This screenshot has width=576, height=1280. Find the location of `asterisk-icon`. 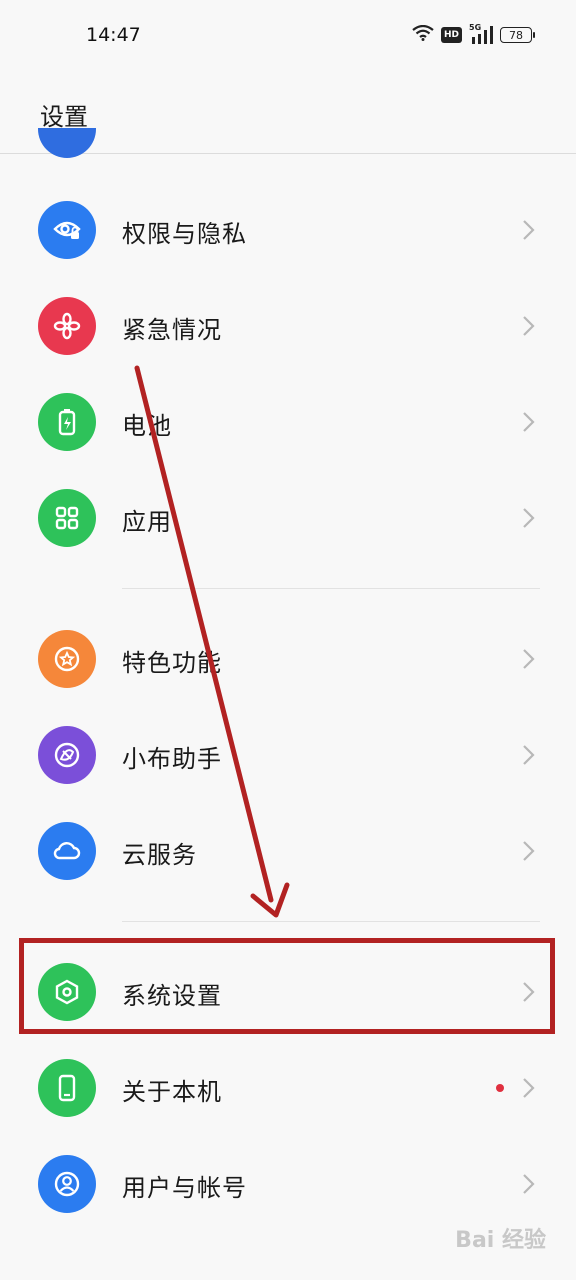

asterisk-icon is located at coordinates (67, 326).